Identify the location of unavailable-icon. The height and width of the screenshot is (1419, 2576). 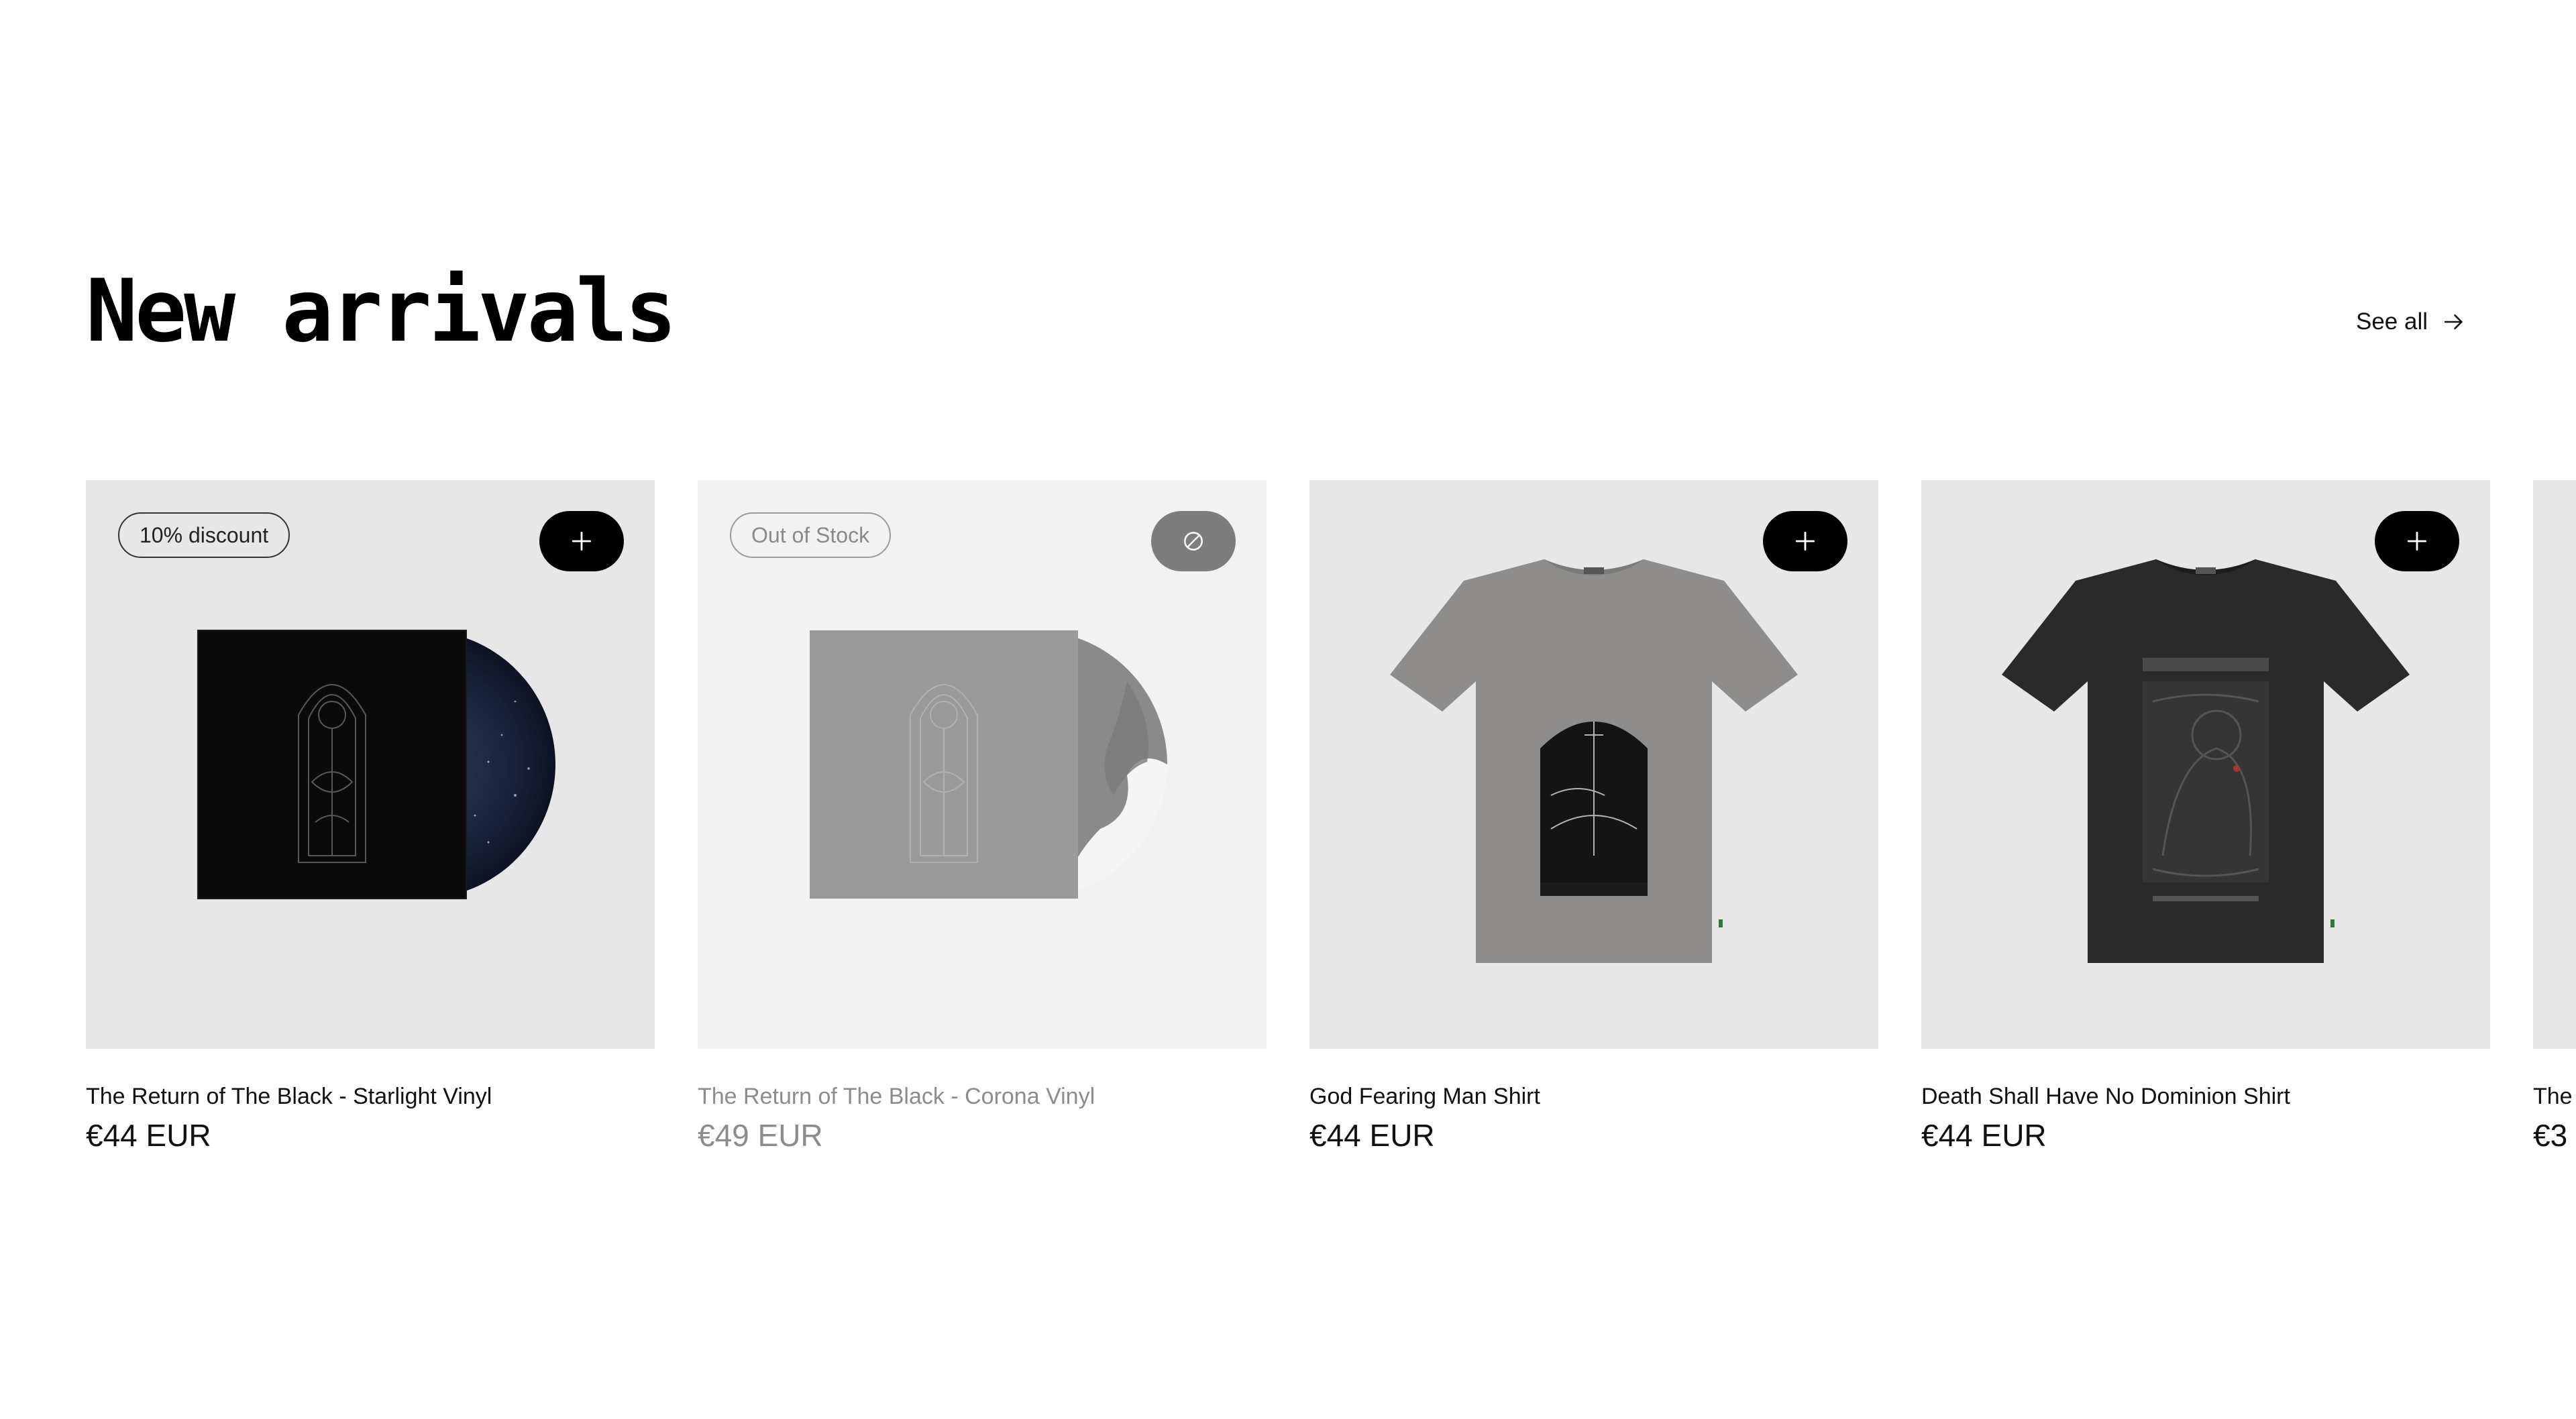
(1193, 542).